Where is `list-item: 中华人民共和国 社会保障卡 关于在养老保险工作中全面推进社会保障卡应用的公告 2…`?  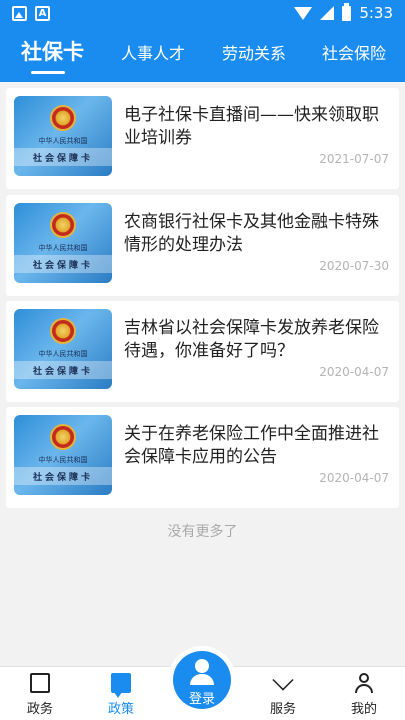
list-item: 中华人民共和国 社会保障卡 关于在养老保险工作中全面推进社会保障卡应用的公告 2… is located at coordinates (202, 457).